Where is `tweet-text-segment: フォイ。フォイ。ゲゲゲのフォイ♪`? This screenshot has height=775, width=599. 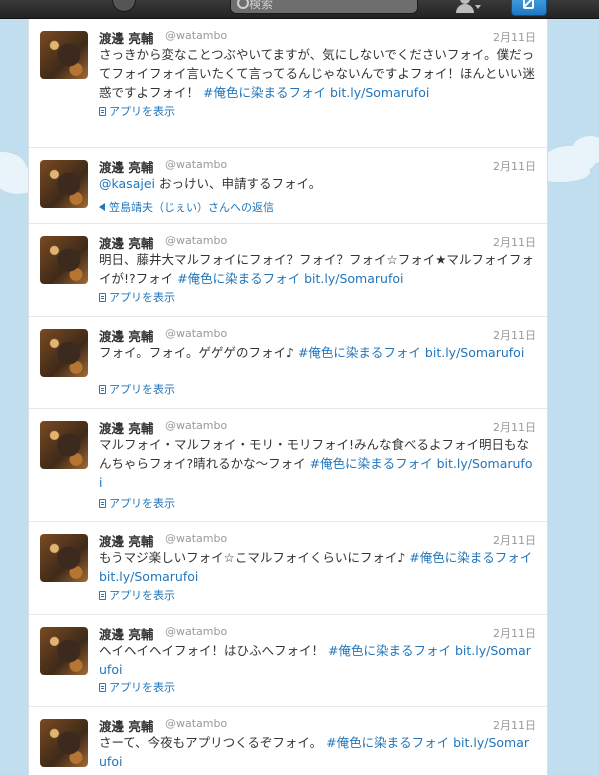 tweet-text-segment: フォイ。フォイ。ゲゲゲのフォイ♪ is located at coordinates (198, 352).